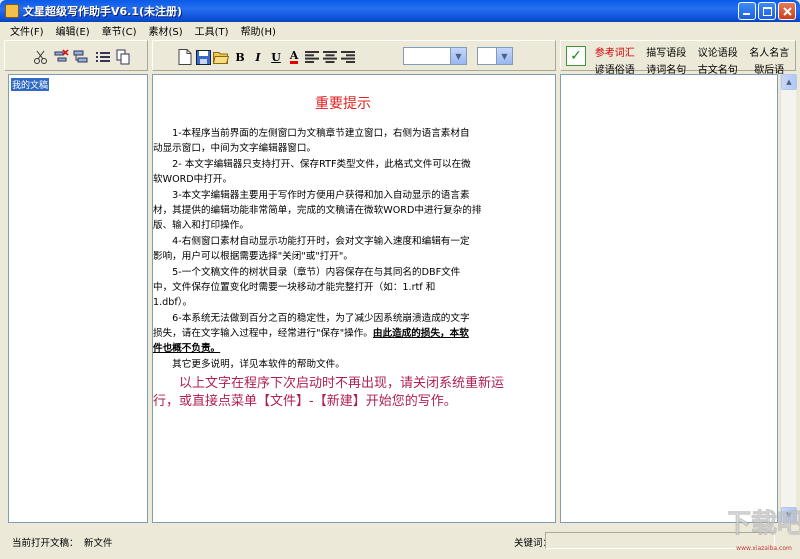 This screenshot has height=559, width=800. What do you see at coordinates (788, 298) in the screenshot?
I see `material-scrollbar: ▲ ▼` at bounding box center [788, 298].